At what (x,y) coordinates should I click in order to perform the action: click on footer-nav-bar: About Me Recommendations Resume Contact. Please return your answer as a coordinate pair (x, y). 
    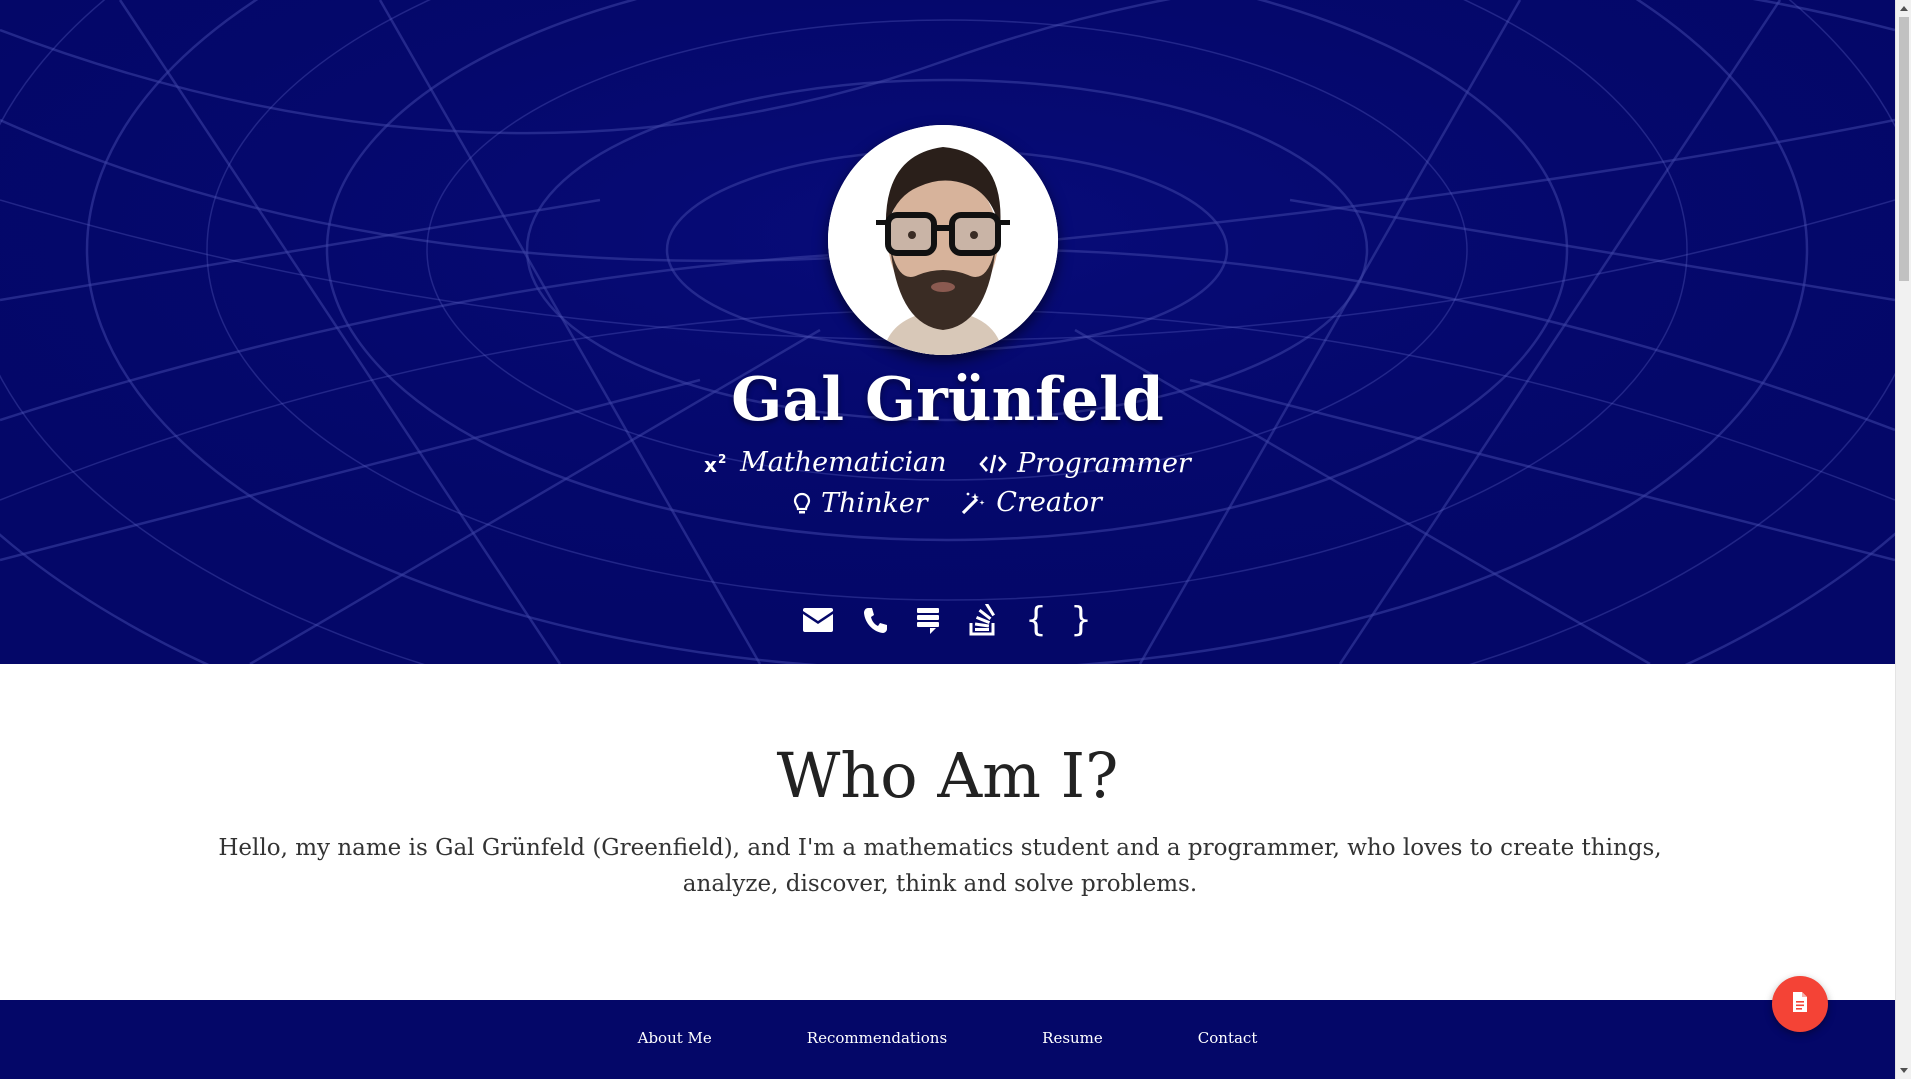
    Looking at the image, I should click on (947, 1039).